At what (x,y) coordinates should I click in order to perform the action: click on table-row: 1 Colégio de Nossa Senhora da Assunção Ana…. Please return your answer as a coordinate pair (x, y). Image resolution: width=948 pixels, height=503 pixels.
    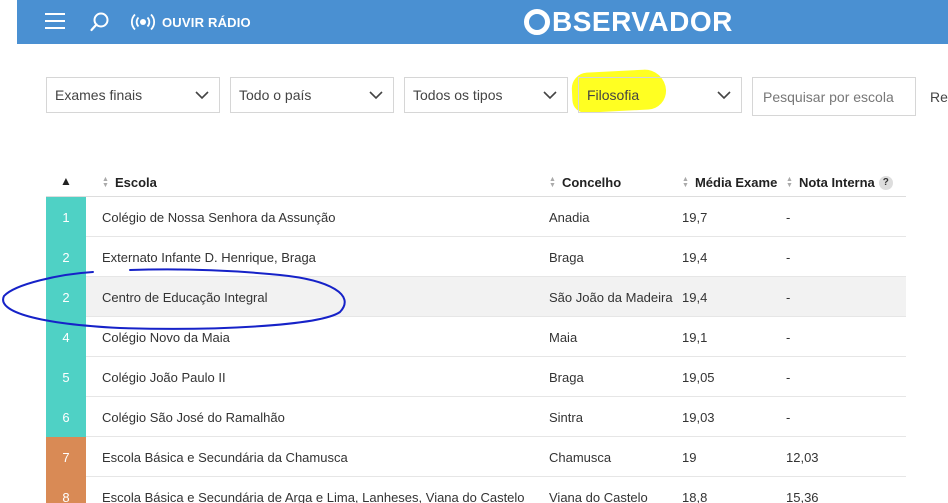
    Looking at the image, I should click on (476, 217).